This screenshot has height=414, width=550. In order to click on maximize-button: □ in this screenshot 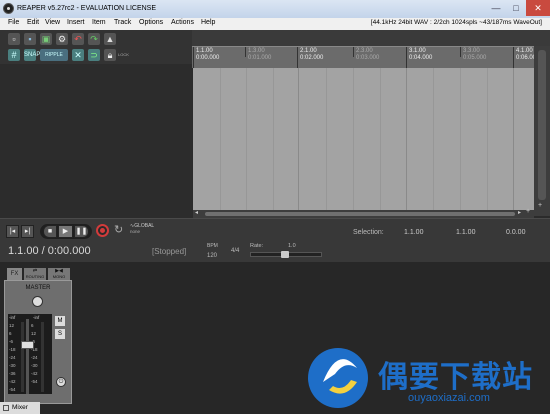, I will do `click(516, 8)`.